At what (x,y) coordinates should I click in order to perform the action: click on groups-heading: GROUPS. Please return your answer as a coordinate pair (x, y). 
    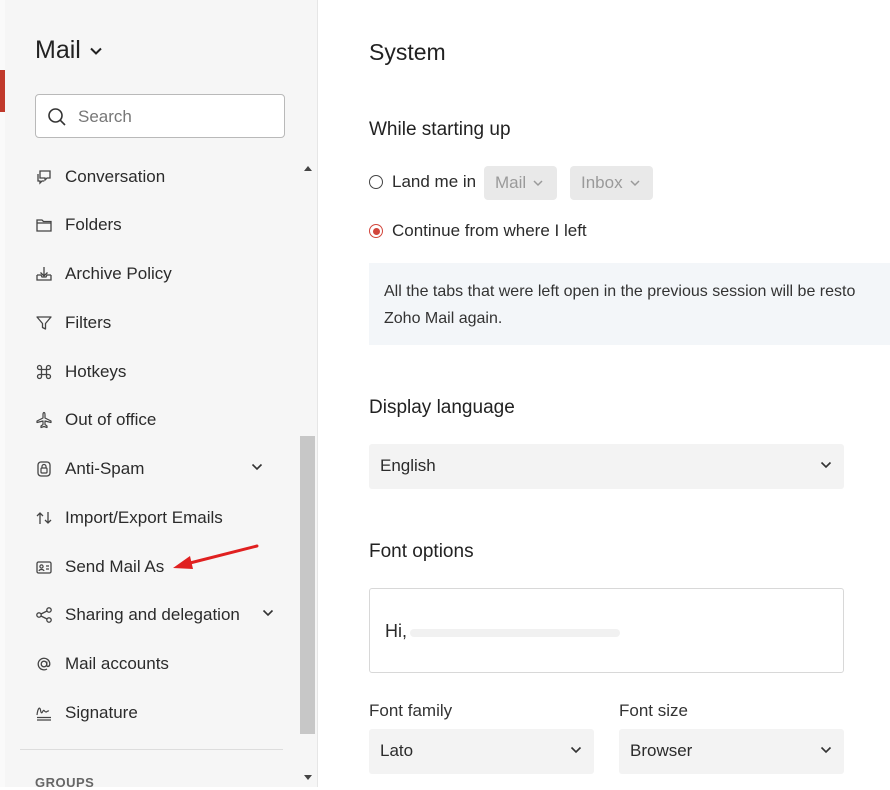
    Looking at the image, I should click on (65, 782).